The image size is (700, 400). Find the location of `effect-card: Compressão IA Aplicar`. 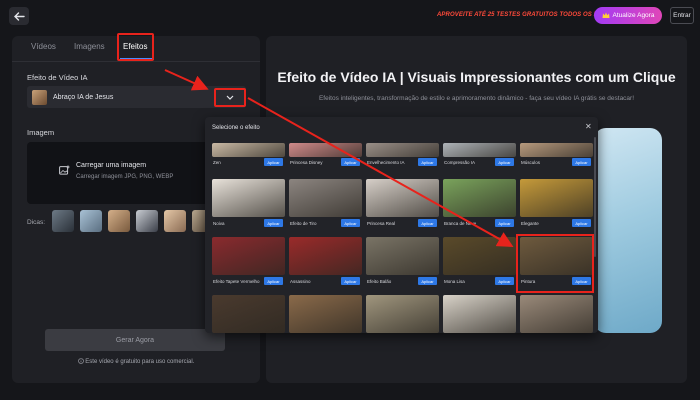

effect-card: Compressão IA Aplicar is located at coordinates (479, 154).